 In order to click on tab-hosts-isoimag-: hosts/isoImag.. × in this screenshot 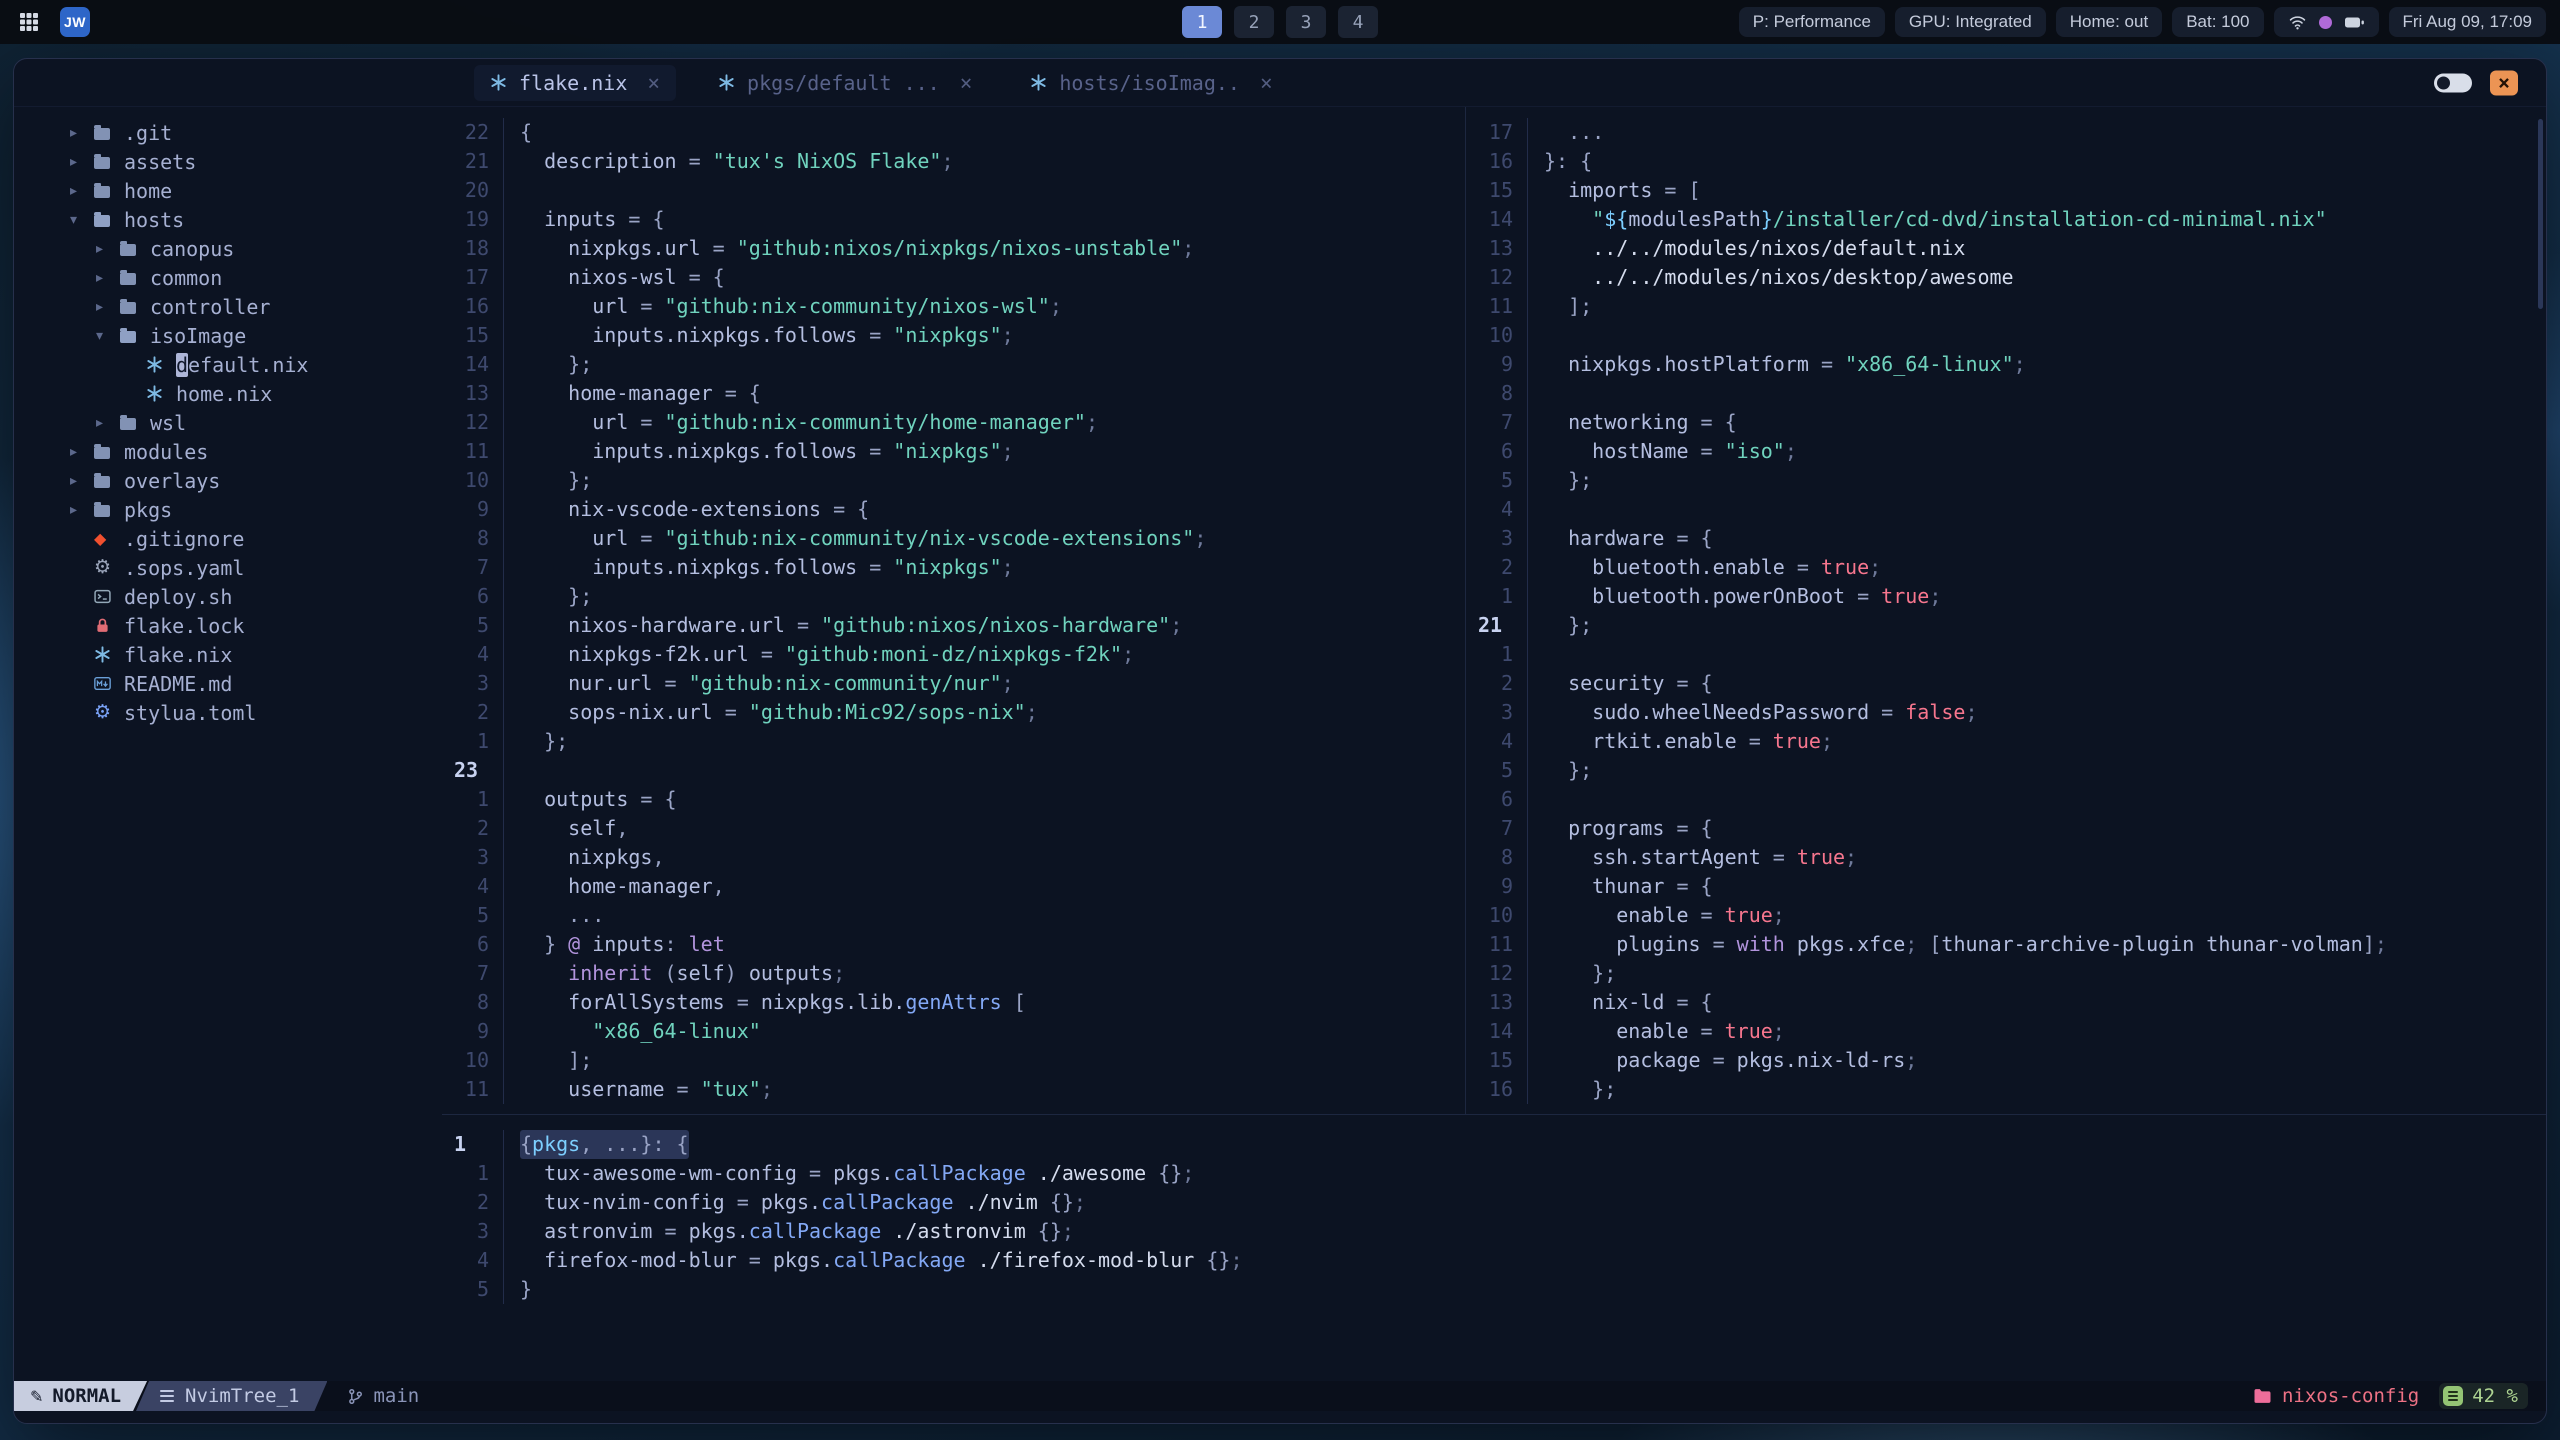, I will do `click(1151, 83)`.